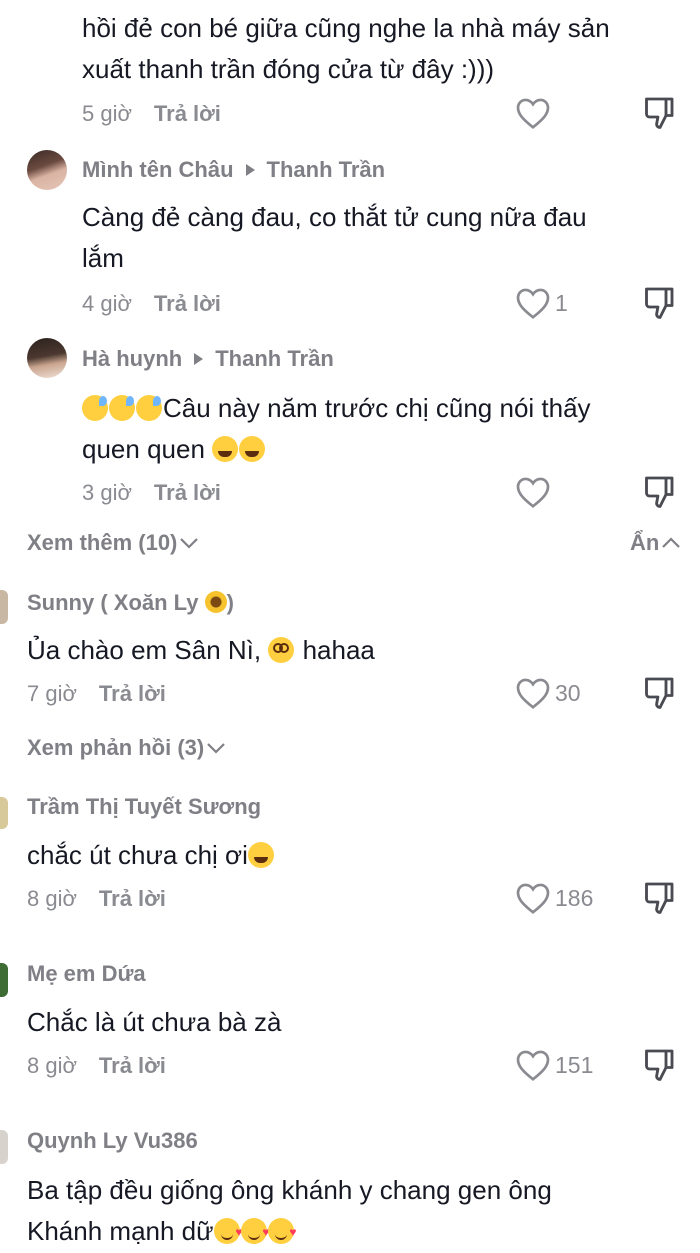 The height and width of the screenshot is (1253, 700). What do you see at coordinates (144, 807) in the screenshot?
I see `comment-author: Trầm Thị Tuyết Sương` at bounding box center [144, 807].